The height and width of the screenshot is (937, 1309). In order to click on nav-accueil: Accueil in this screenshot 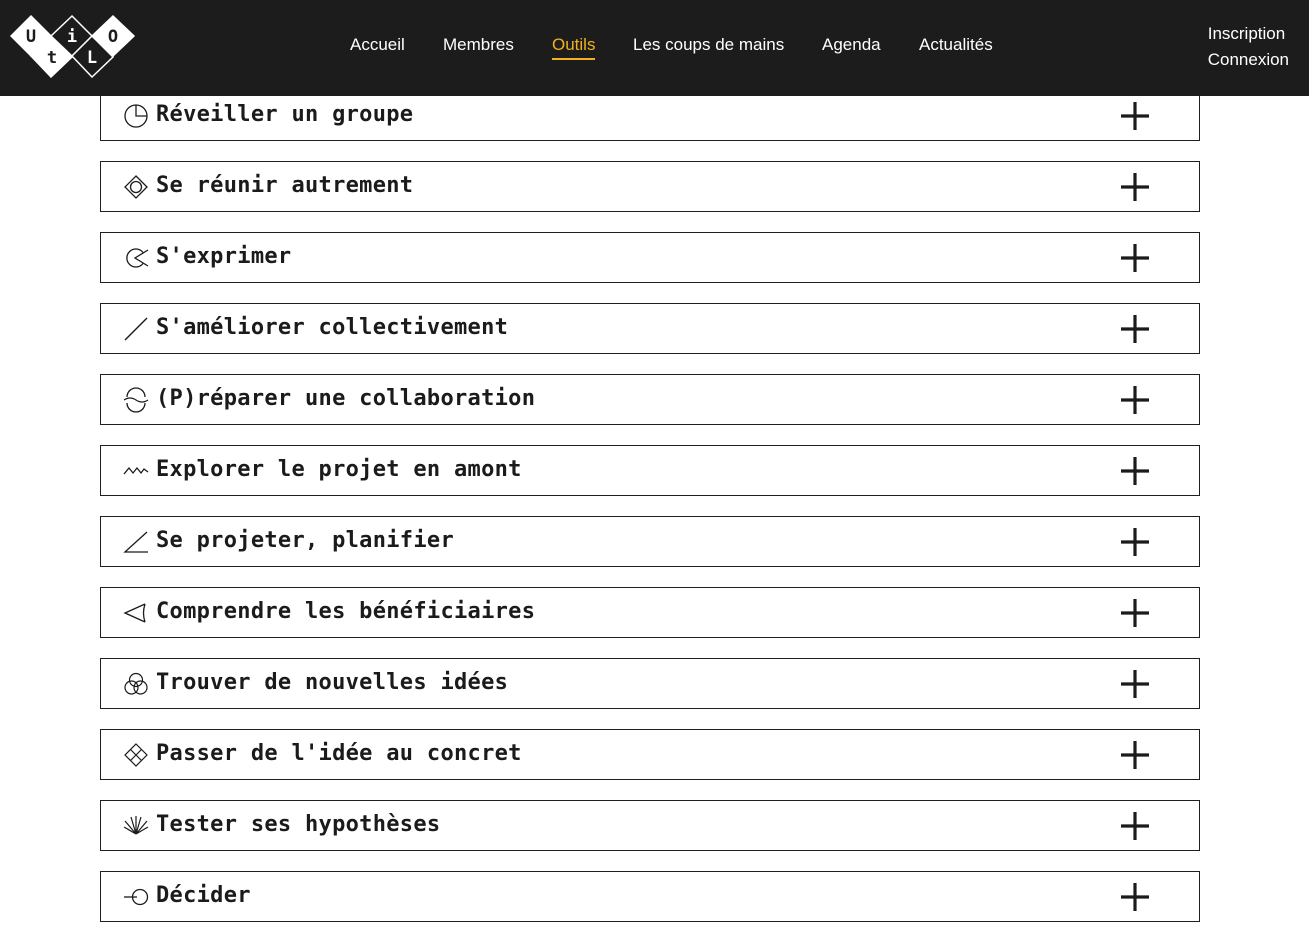, I will do `click(377, 45)`.